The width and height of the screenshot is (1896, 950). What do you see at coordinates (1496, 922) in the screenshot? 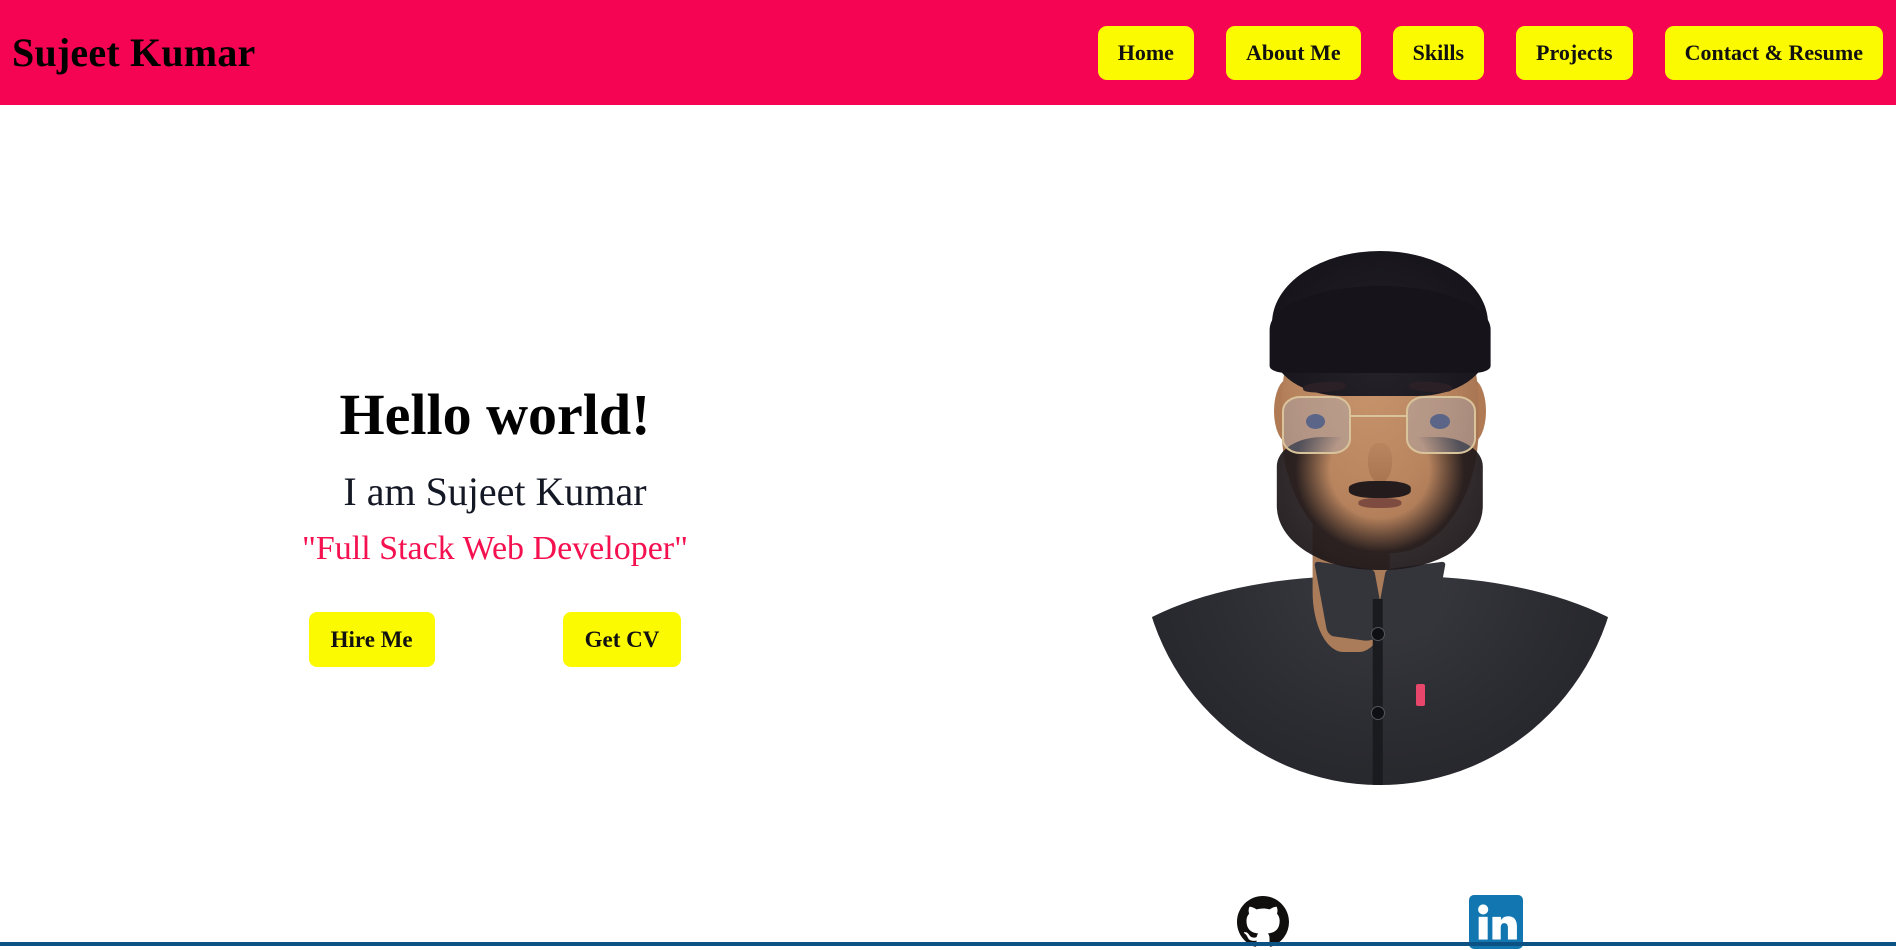
I see `linkedin-link` at bounding box center [1496, 922].